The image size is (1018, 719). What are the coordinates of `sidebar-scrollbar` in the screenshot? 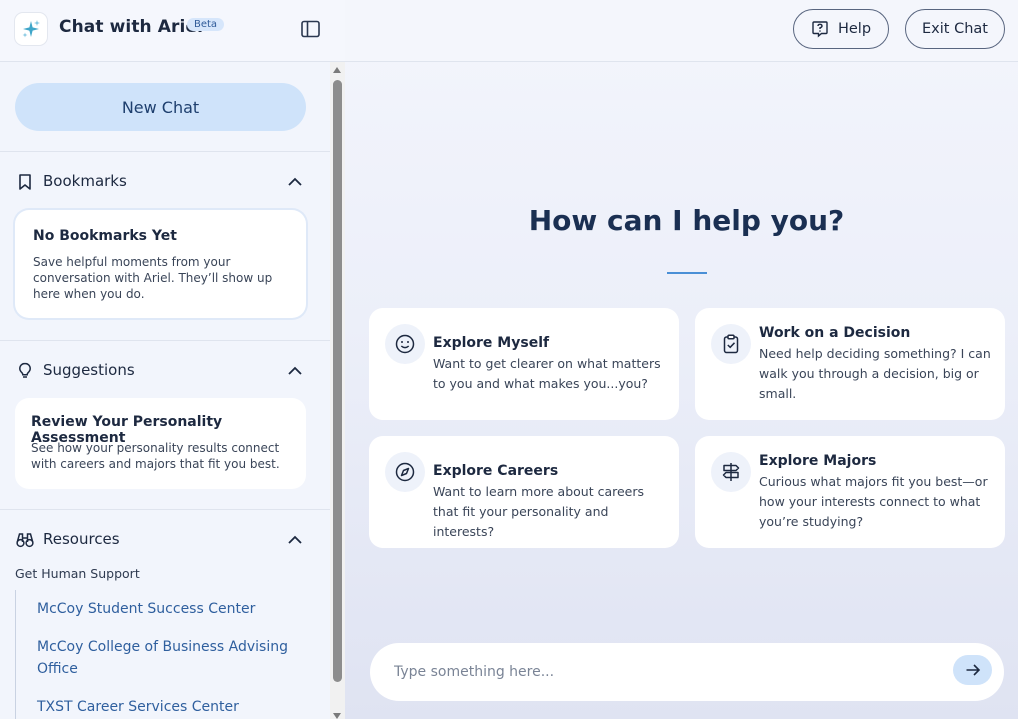 It's located at (337, 390).